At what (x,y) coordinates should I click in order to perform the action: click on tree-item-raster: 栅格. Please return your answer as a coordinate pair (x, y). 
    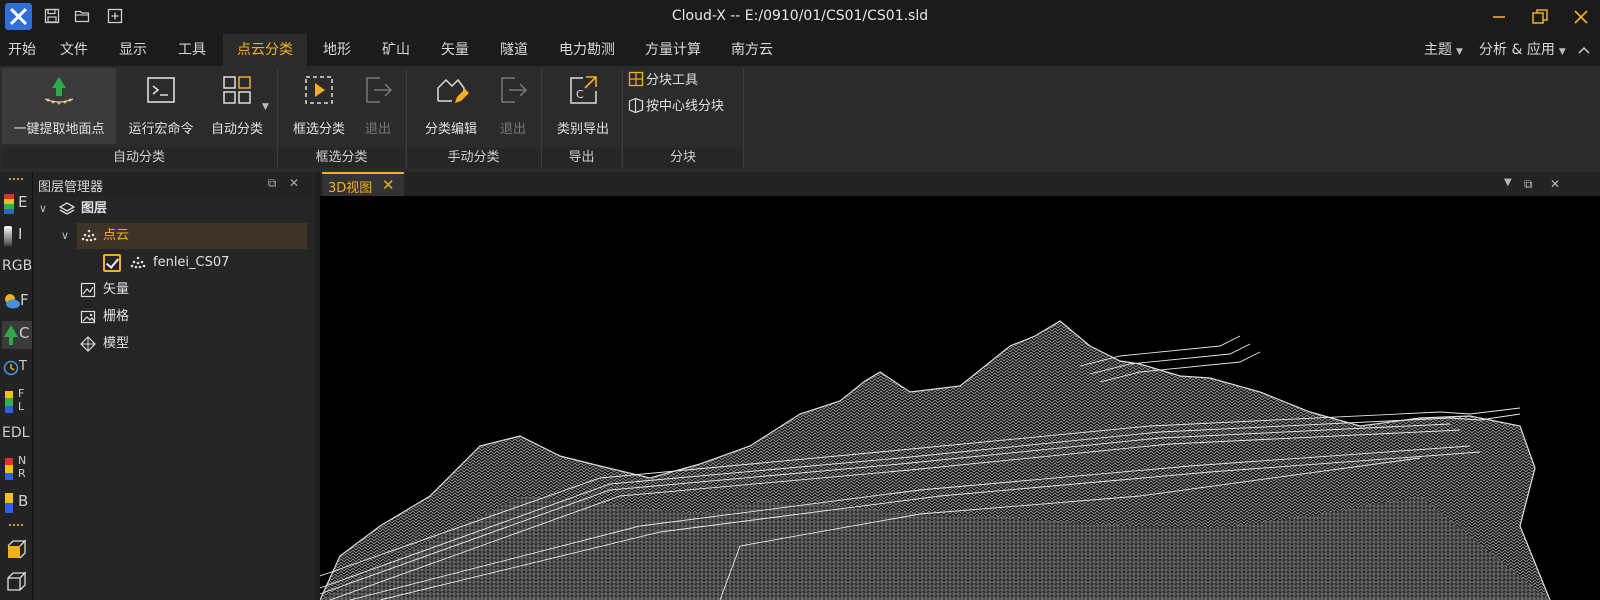
    Looking at the image, I should click on (173, 317).